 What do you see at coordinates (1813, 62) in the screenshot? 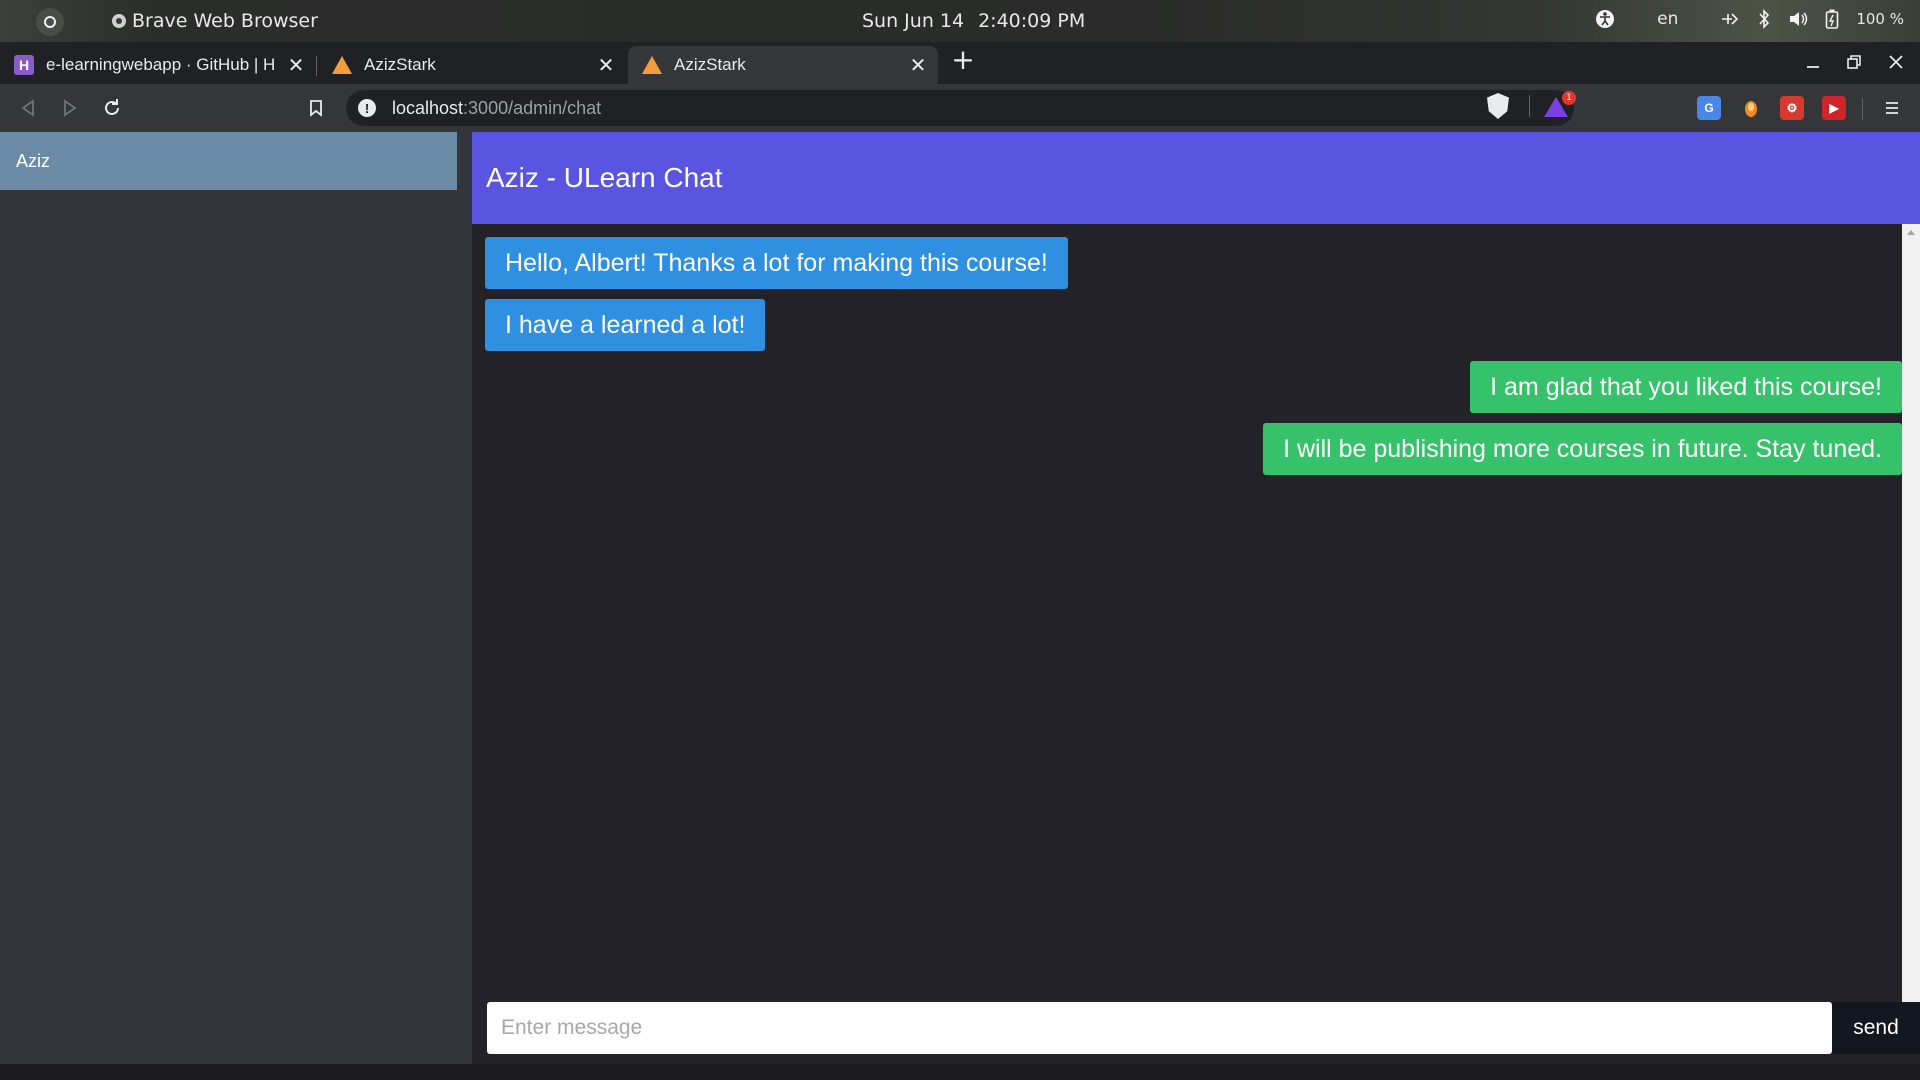
I see `minimize-button` at bounding box center [1813, 62].